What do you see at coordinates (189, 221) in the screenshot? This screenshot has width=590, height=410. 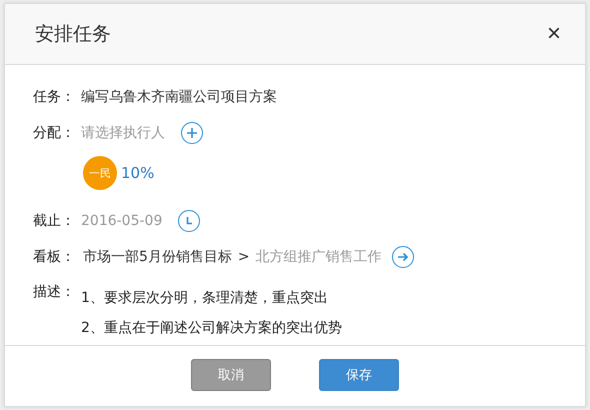 I see `clock-button` at bounding box center [189, 221].